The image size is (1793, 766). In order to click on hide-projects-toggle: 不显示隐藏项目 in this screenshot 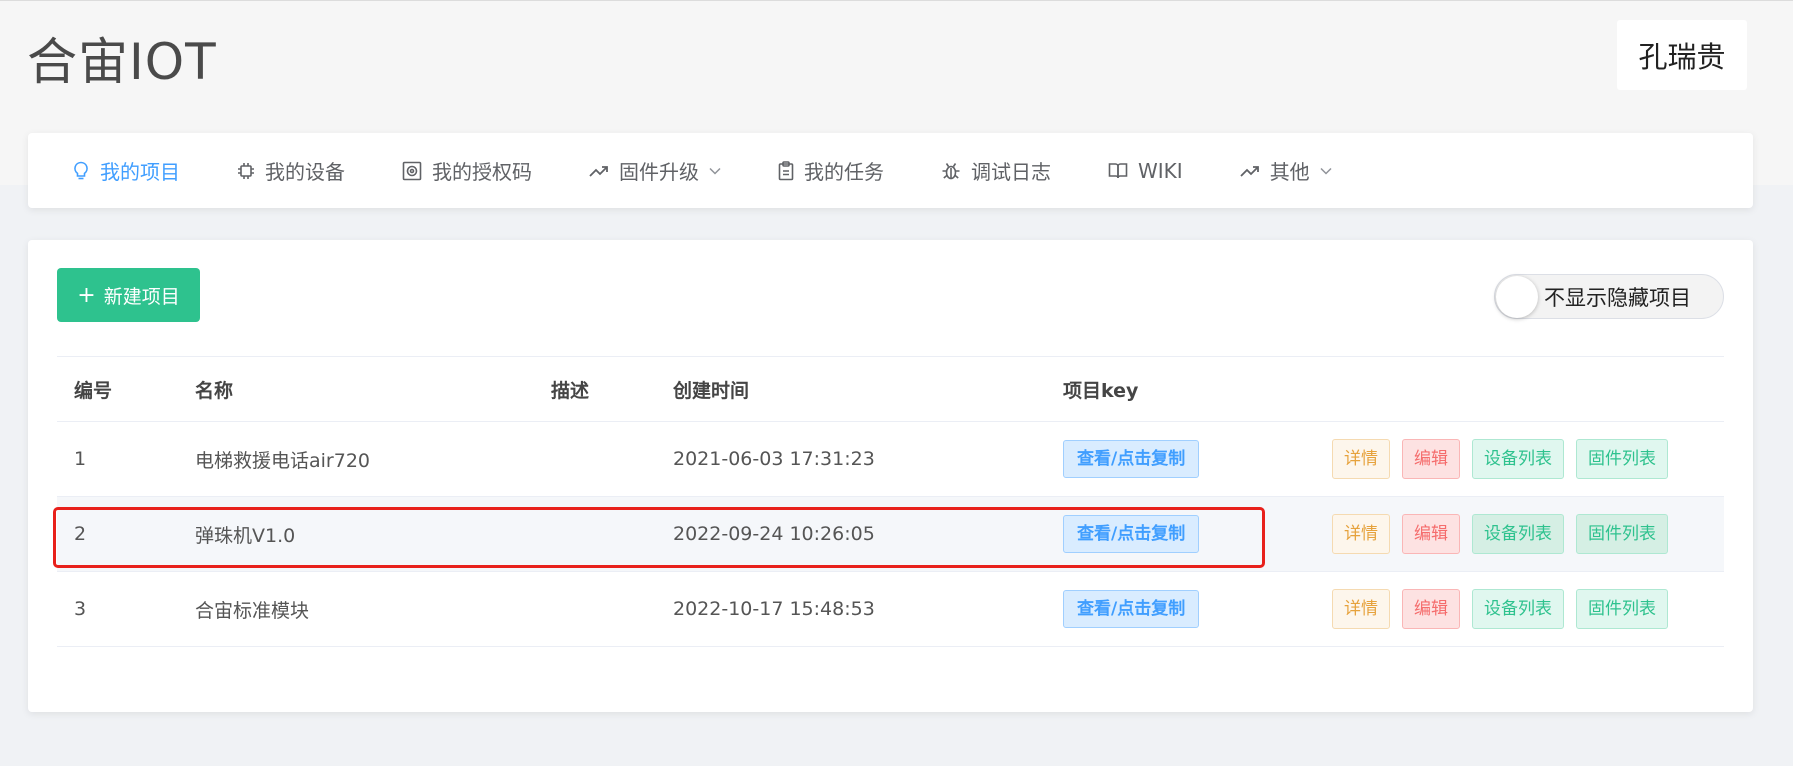, I will do `click(1609, 296)`.